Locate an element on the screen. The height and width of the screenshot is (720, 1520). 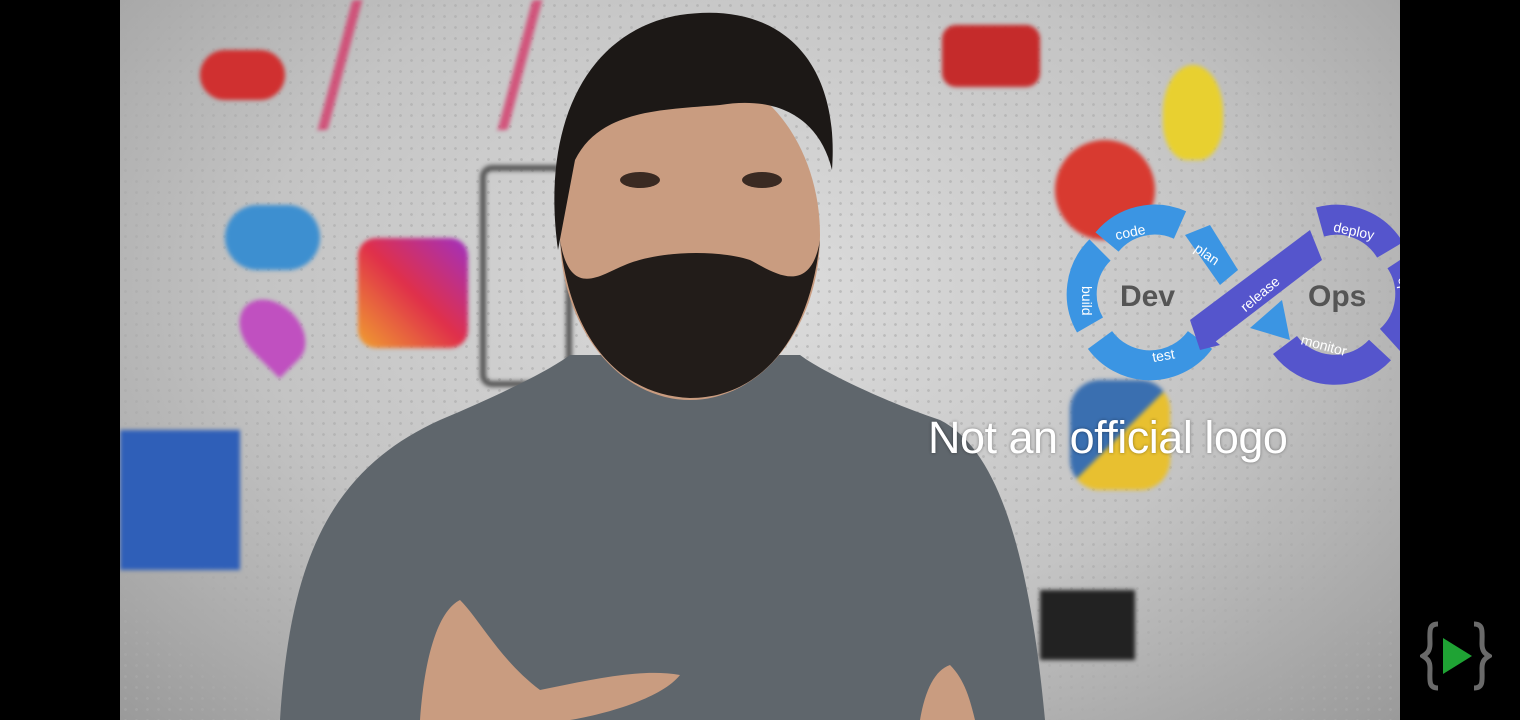
dev-label: Dev is located at coordinates (1147, 296).